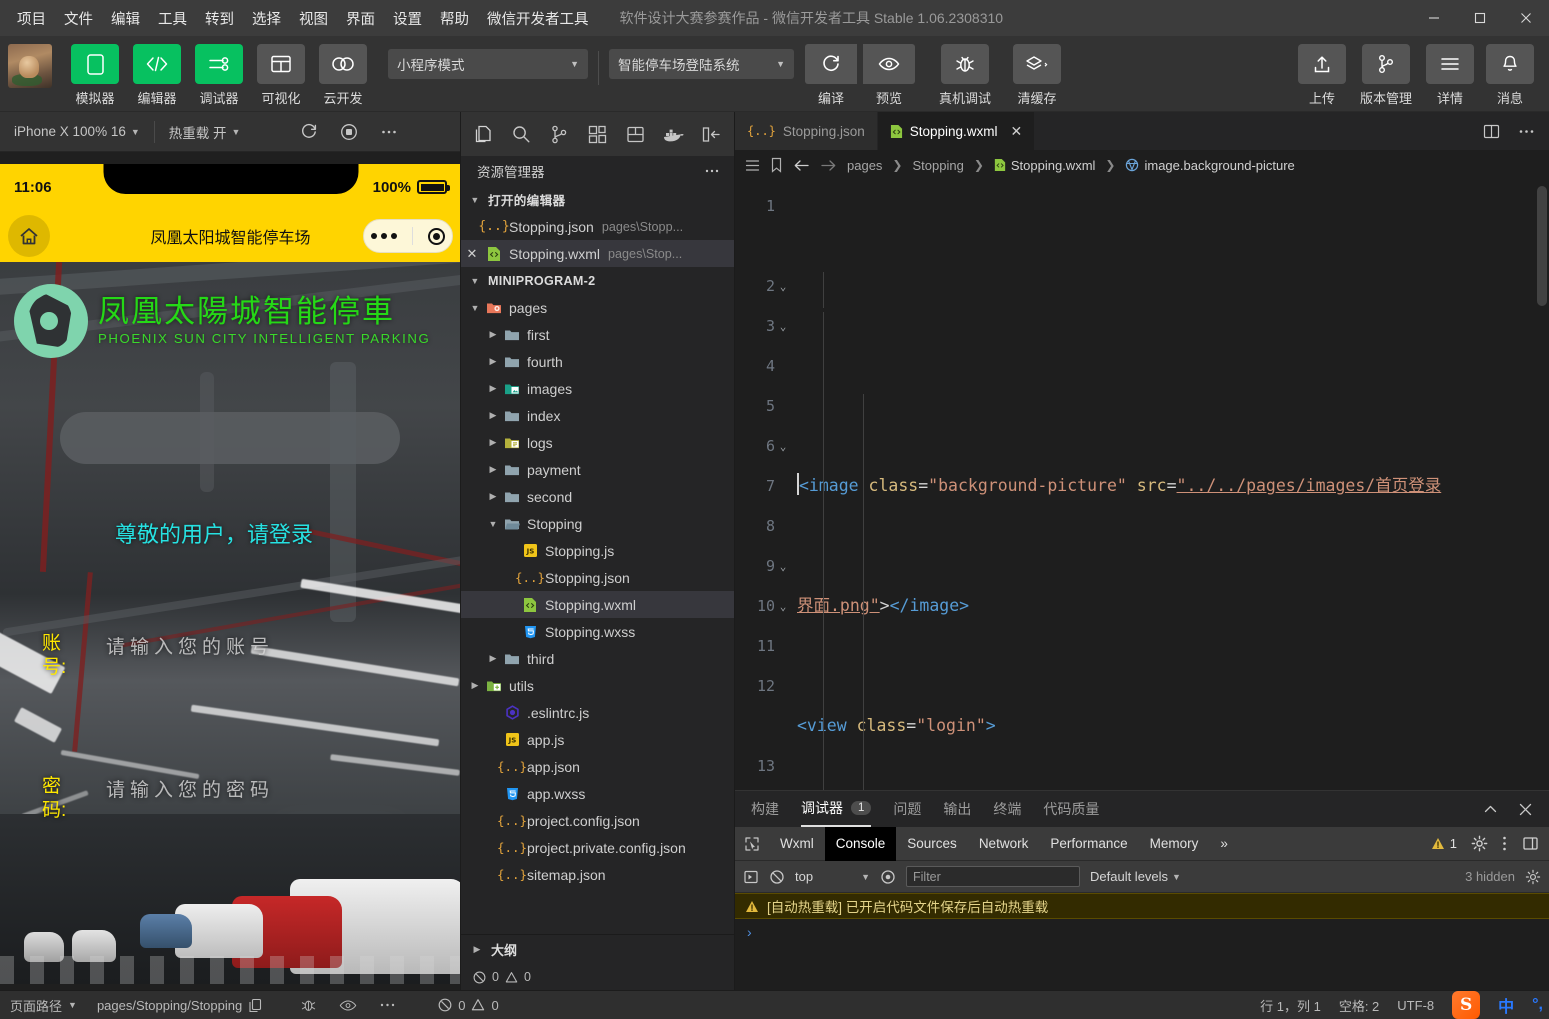 The image size is (1549, 1019). What do you see at coordinates (597, 604) in the screenshot?
I see `tree-file-row: Stopping.wxml` at bounding box center [597, 604].